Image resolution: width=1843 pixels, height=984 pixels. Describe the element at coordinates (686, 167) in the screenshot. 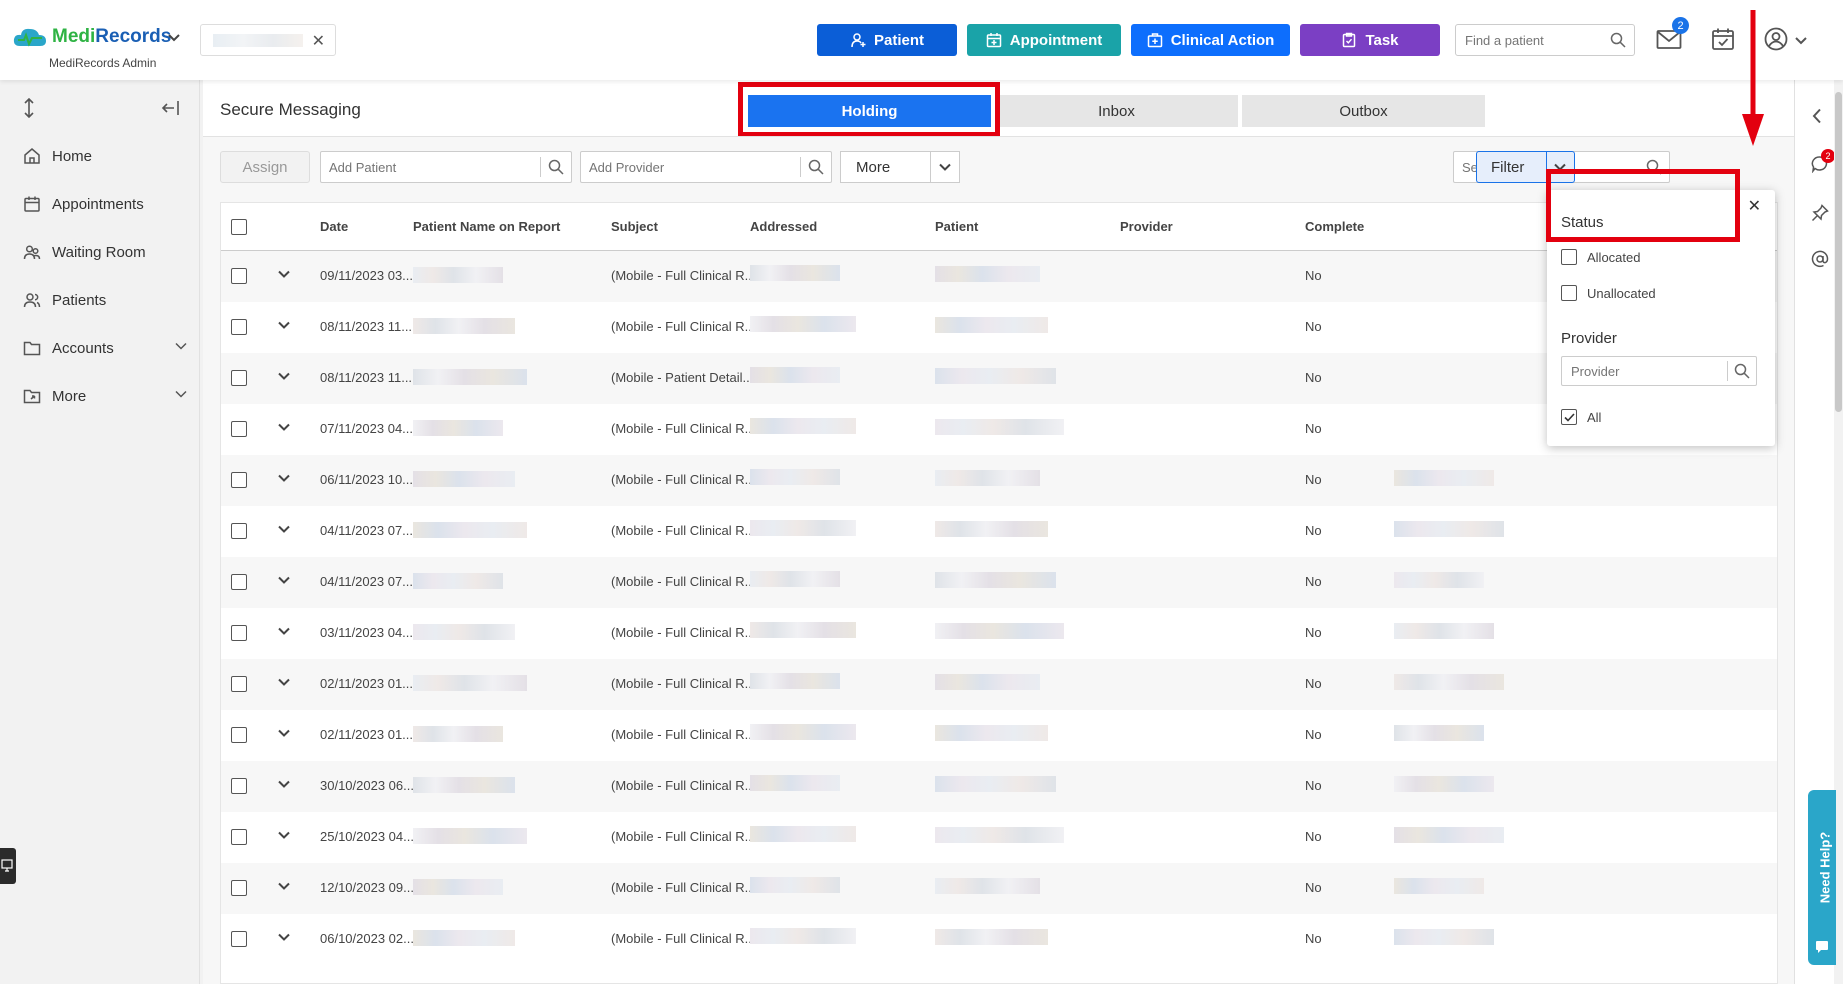

I see `add-provider-input` at that location.